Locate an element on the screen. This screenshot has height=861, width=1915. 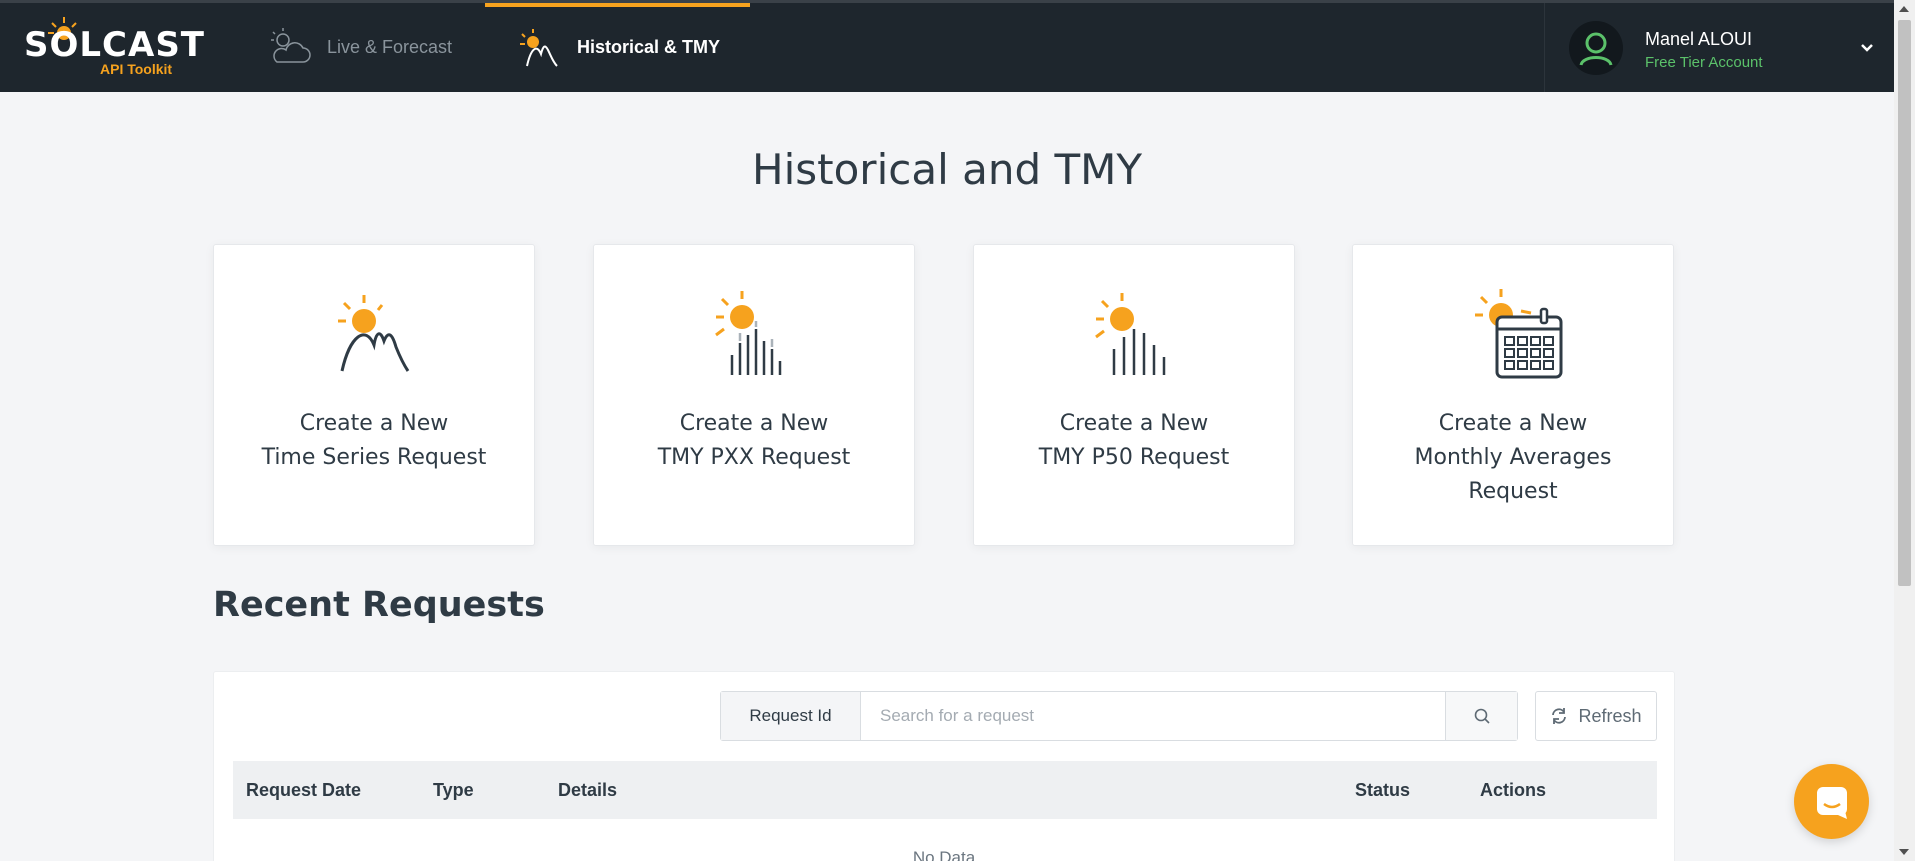
search-button is located at coordinates (1481, 716).